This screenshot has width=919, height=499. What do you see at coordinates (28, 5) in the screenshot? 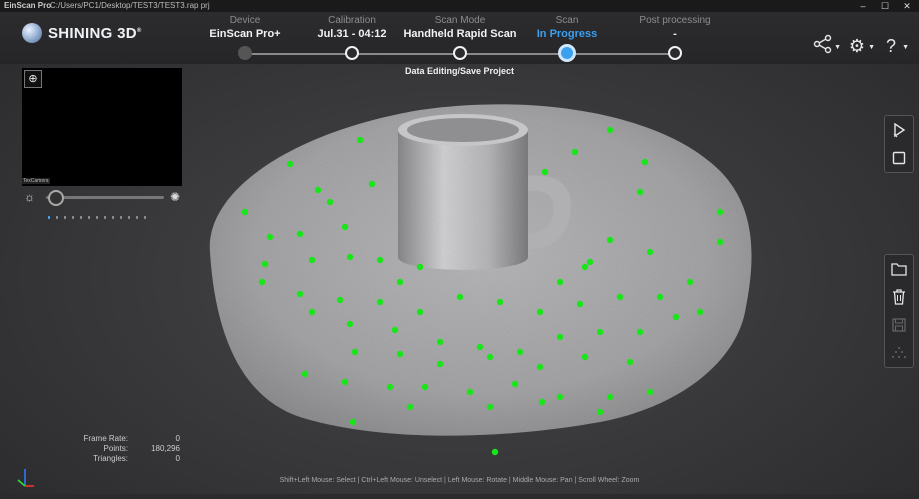
I see `app-name: EinScan Pro` at bounding box center [28, 5].